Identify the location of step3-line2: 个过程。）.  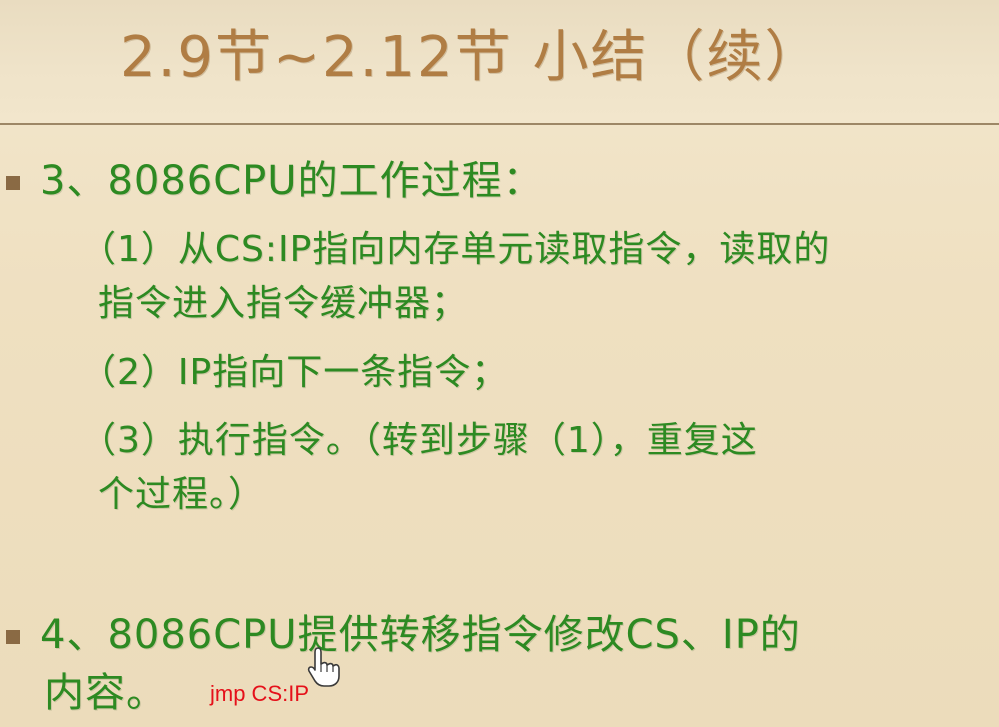
(182, 494).